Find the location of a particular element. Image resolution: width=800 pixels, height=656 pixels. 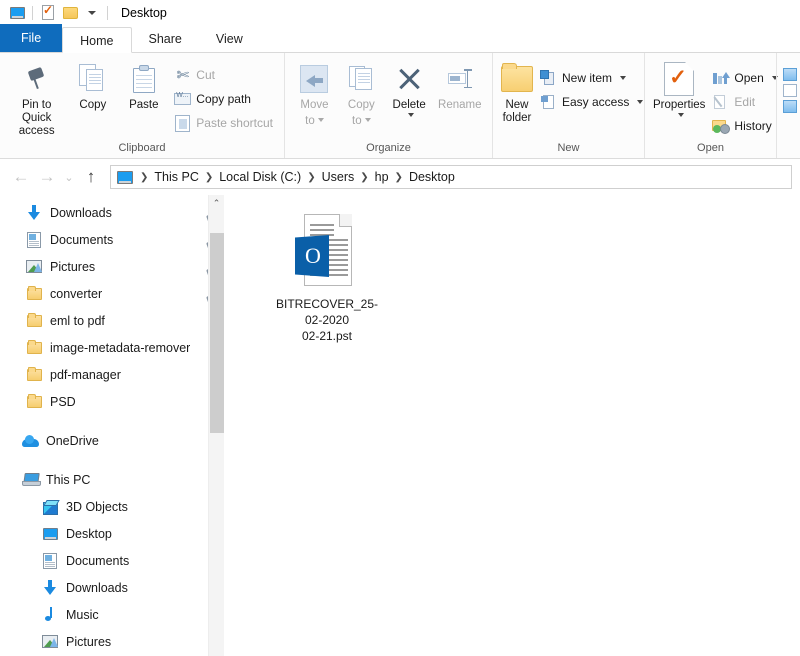

sidebar-item-eml-to-pdf: eml to pdf is located at coordinates (112, 320).